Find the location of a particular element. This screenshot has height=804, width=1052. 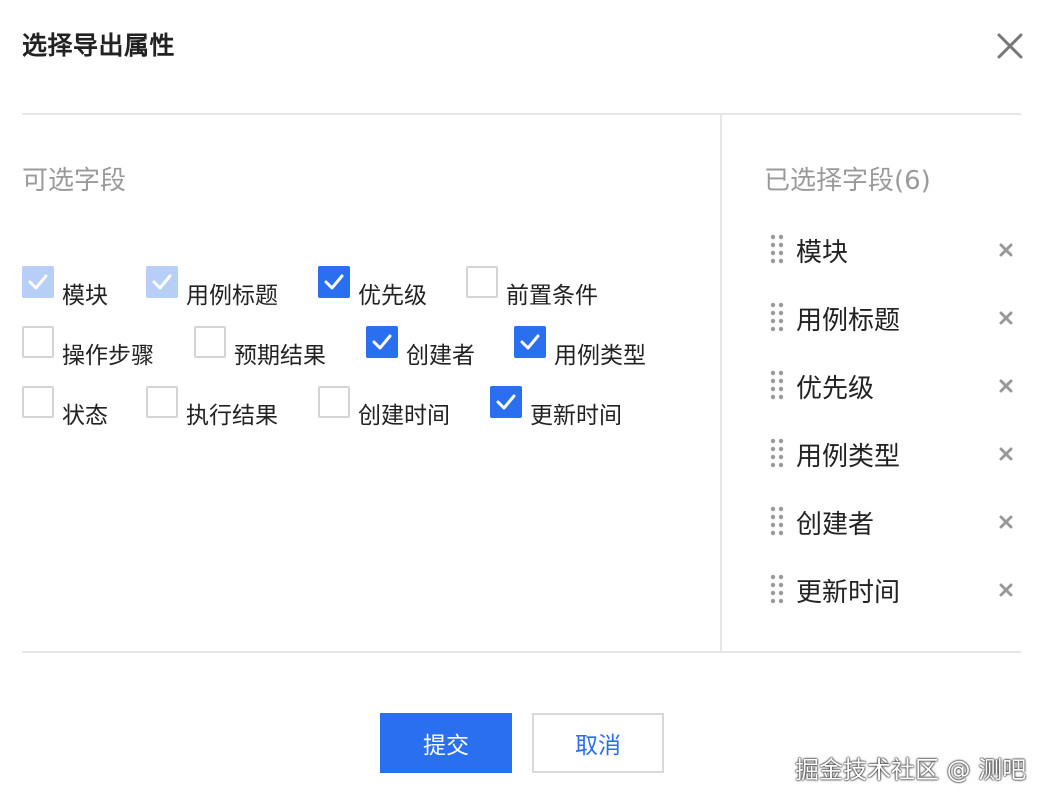

field-checkbox-item: 优先级 is located at coordinates (372, 287).